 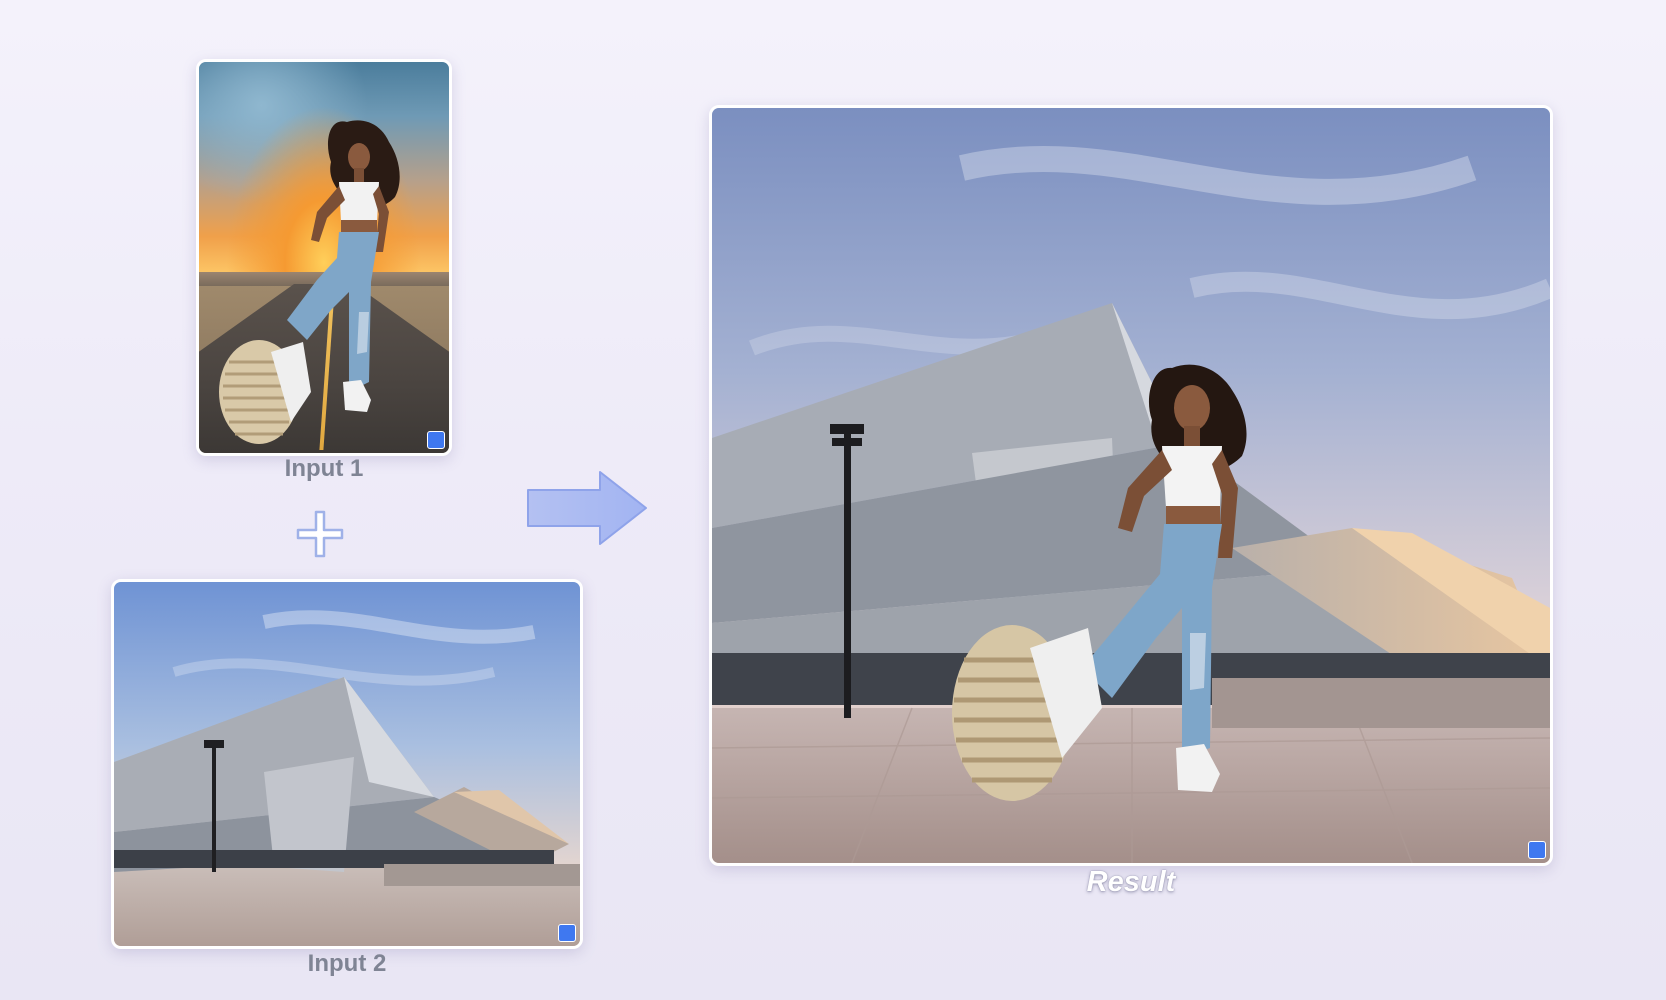 I want to click on plus-icon, so click(x=320, y=534).